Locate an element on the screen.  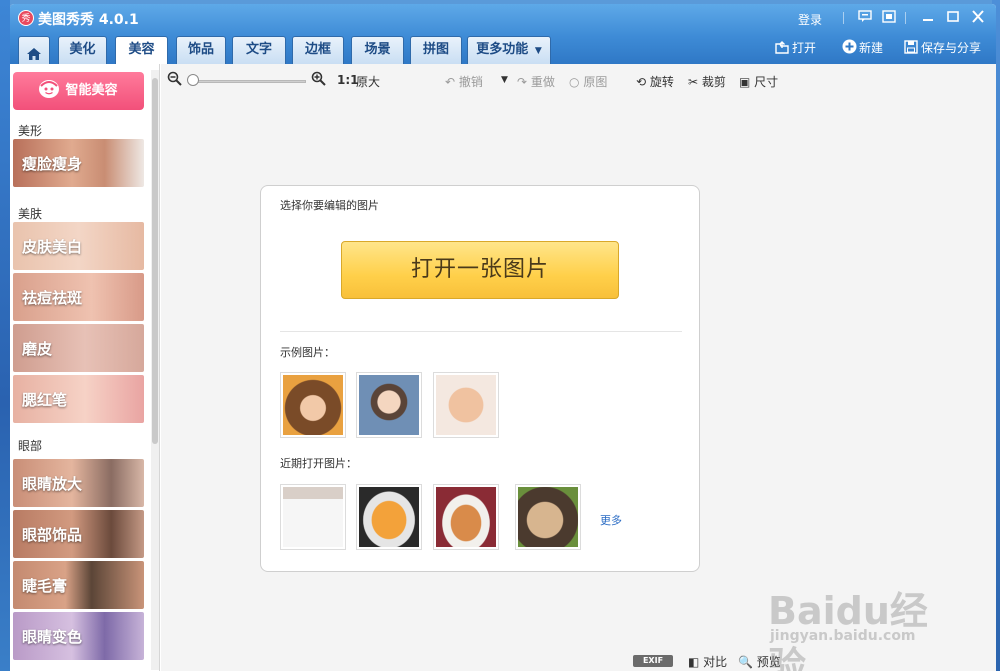
more-images-link: 更多 is located at coordinates (611, 520).